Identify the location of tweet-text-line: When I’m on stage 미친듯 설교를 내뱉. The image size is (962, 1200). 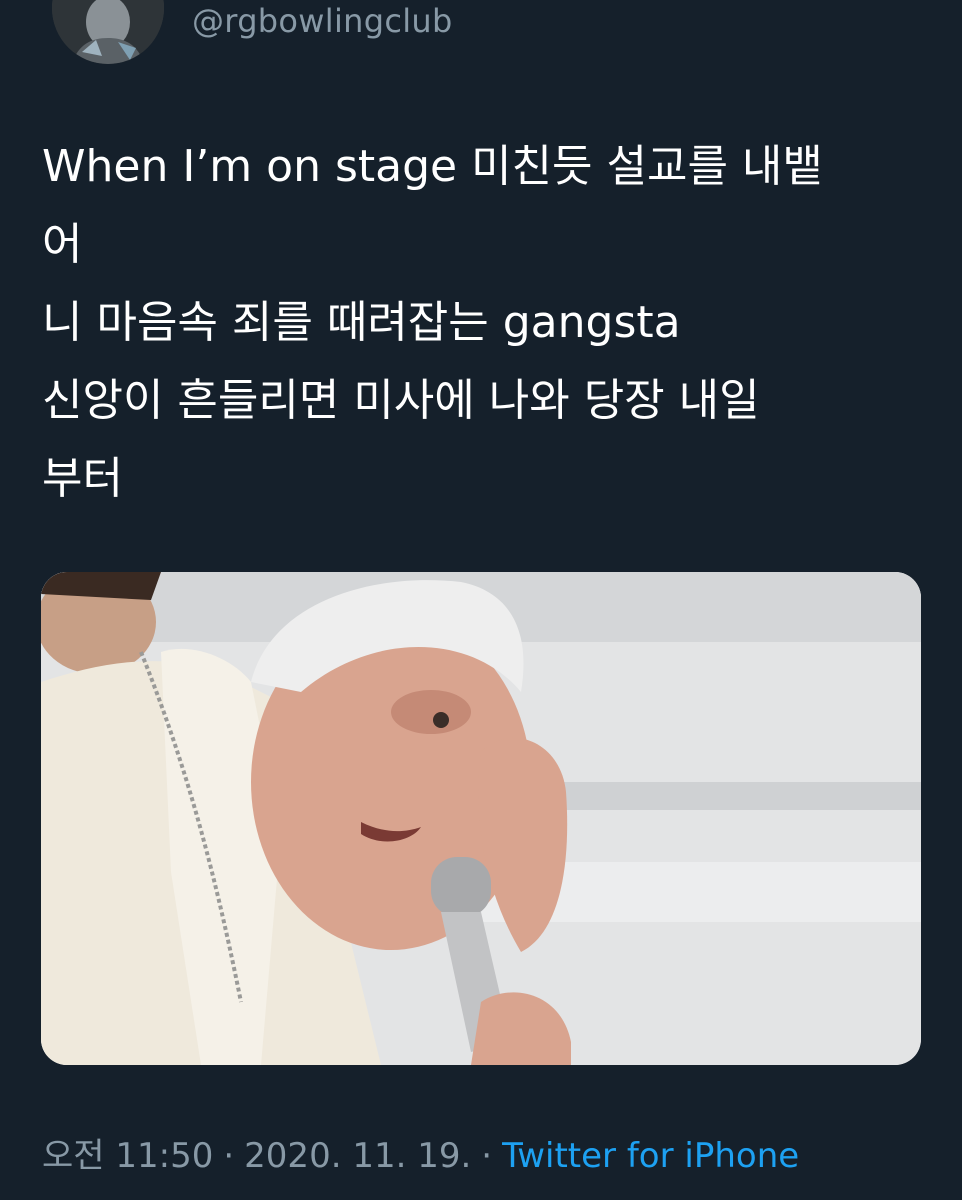
(432, 166).